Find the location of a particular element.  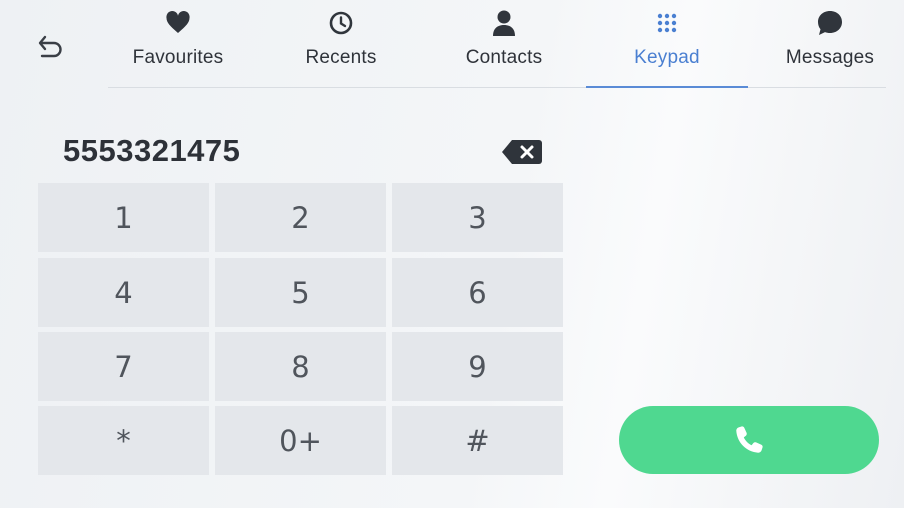

backspace-button is located at coordinates (522, 152).